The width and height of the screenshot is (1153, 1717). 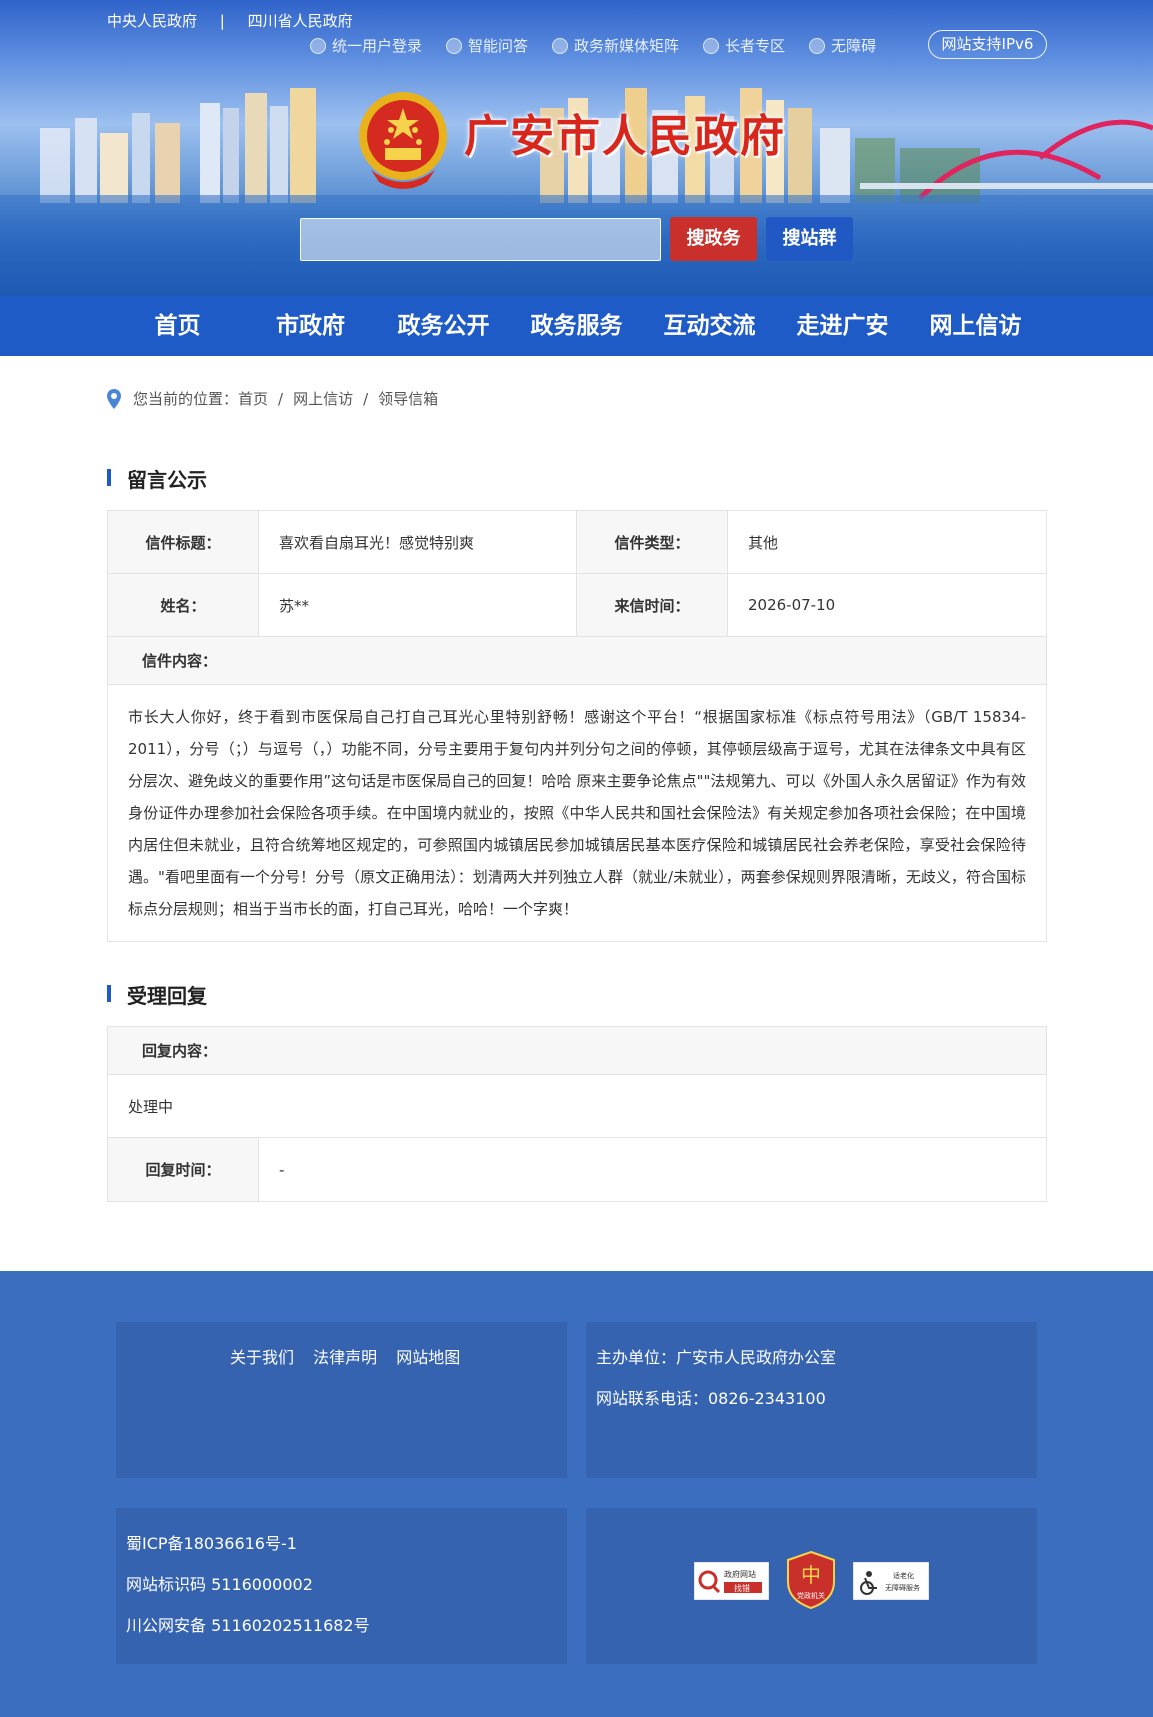 I want to click on reply-time-label: 回复时间：, so click(x=183, y=1169).